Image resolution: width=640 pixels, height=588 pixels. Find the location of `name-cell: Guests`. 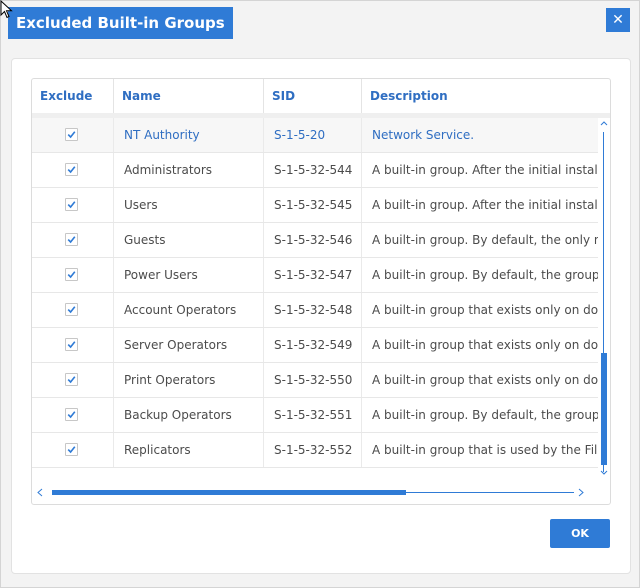

name-cell: Guests is located at coordinates (189, 240).